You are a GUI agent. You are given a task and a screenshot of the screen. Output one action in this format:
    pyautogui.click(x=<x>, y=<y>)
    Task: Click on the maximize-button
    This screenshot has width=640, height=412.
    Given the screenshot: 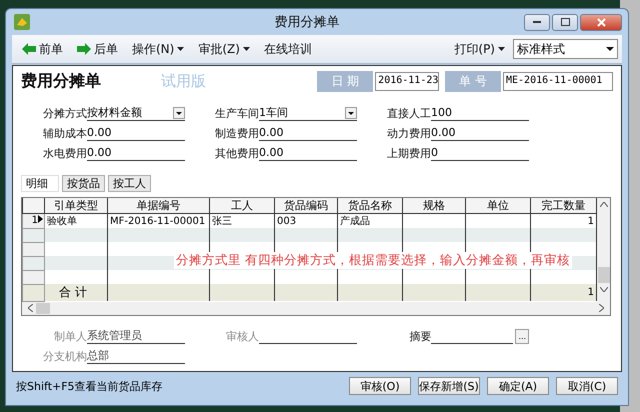 What is the action you would take?
    pyautogui.click(x=565, y=22)
    